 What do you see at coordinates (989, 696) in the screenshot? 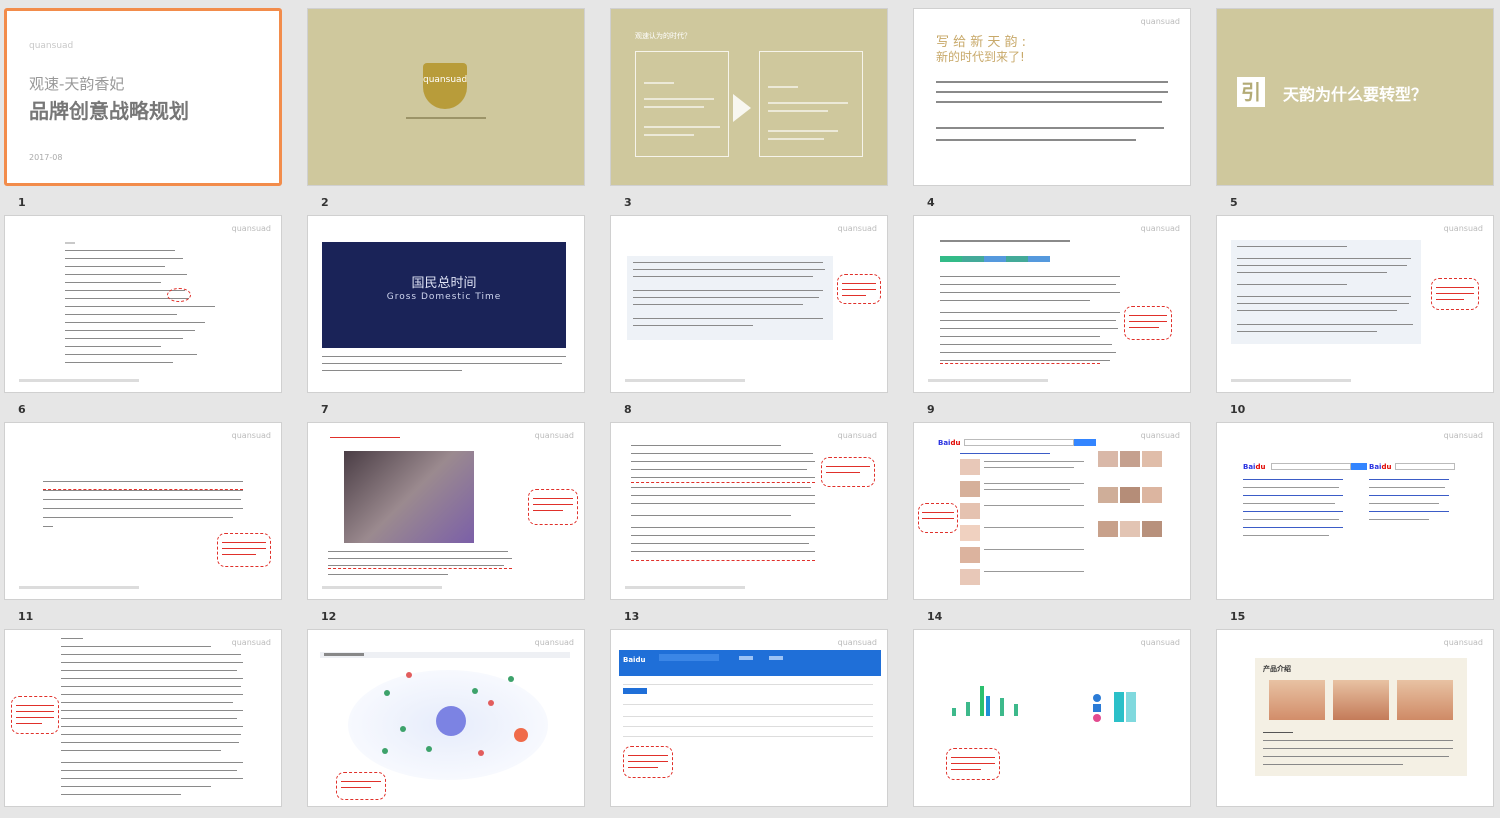
I see `bar-chart` at bounding box center [989, 696].